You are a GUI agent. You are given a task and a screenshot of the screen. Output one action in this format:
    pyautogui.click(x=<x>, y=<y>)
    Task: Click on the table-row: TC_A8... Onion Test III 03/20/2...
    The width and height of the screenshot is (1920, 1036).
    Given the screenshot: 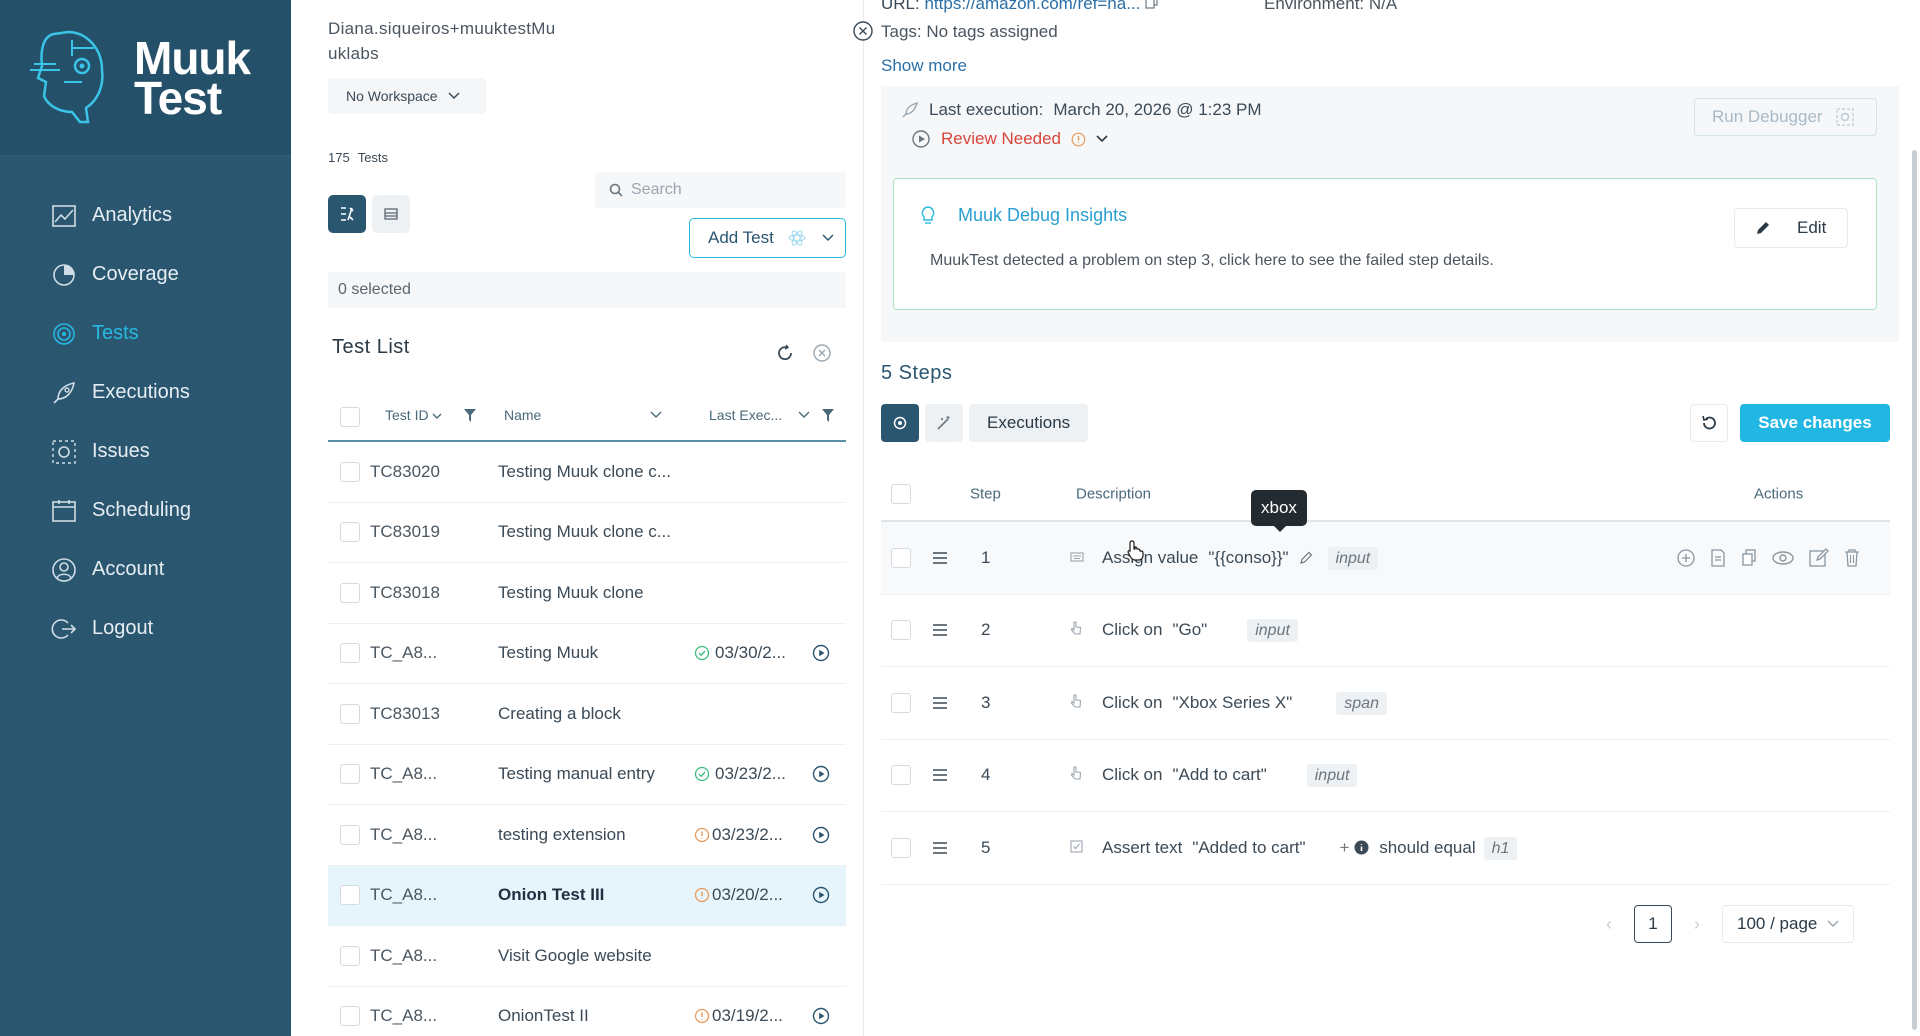 What is the action you would take?
    pyautogui.click(x=587, y=895)
    